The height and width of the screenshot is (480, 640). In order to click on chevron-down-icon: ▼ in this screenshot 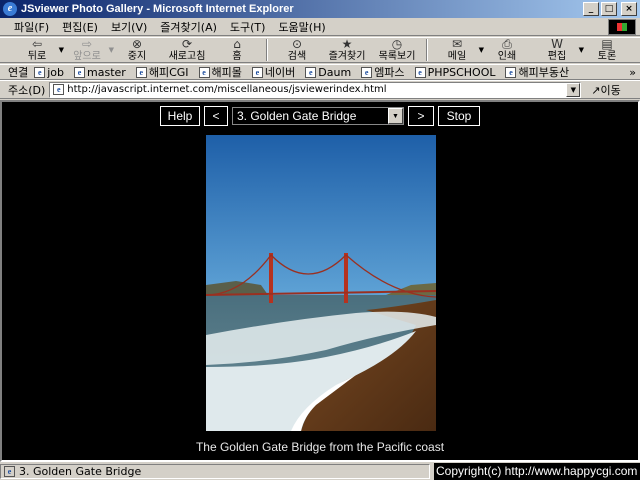, I will do `click(395, 116)`.